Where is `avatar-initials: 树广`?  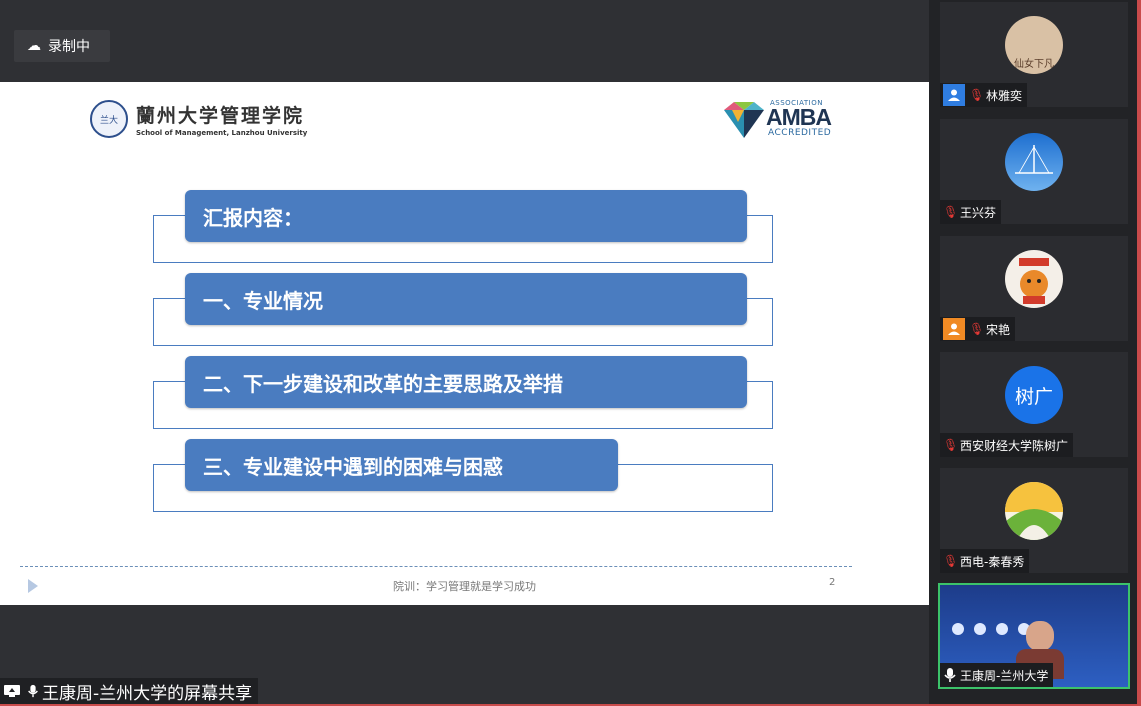 avatar-initials: 树广 is located at coordinates (1033, 396).